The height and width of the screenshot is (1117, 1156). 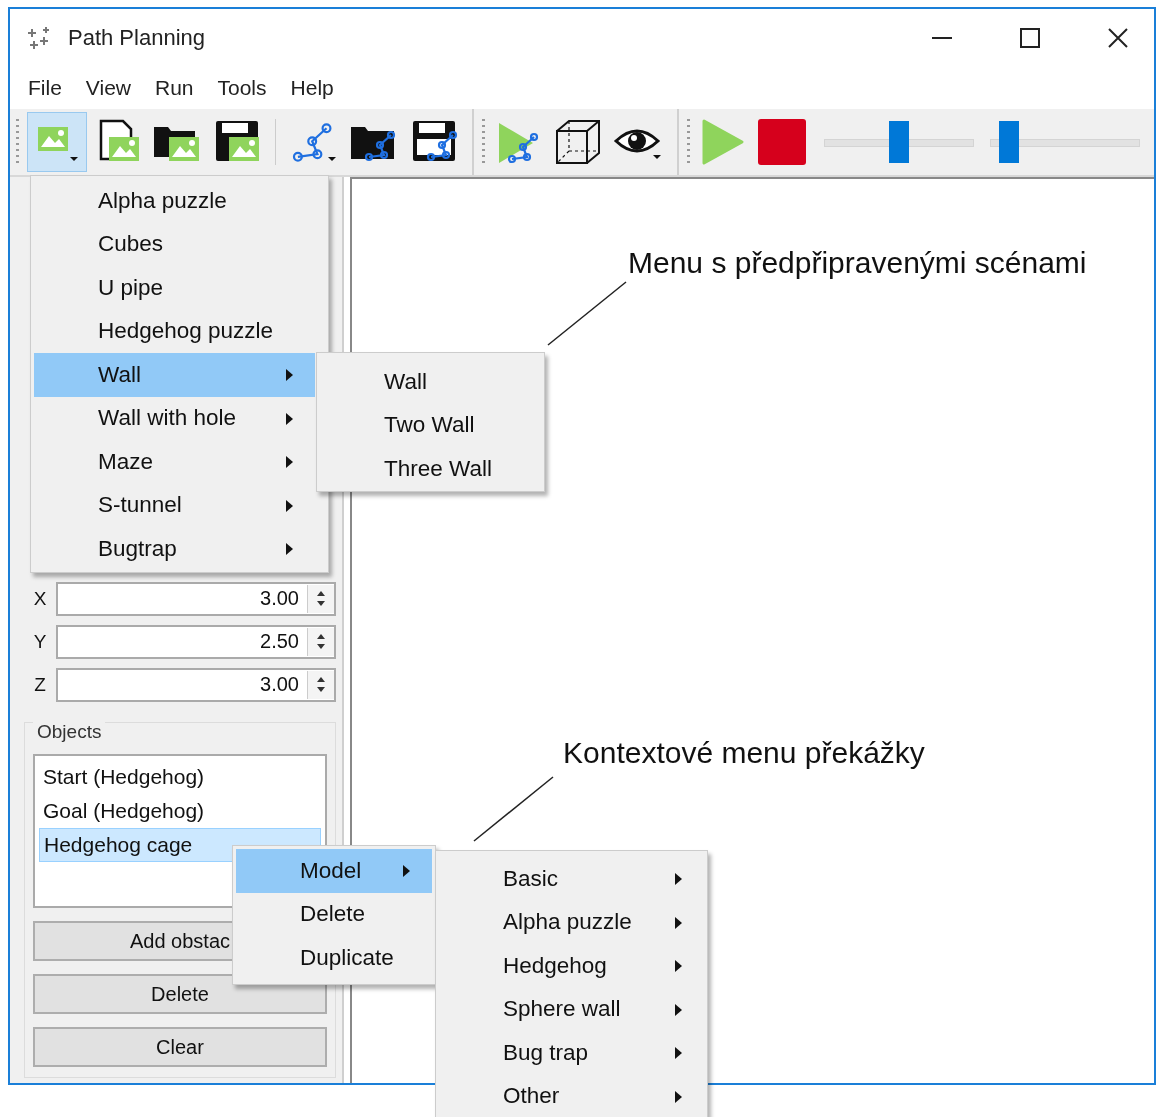 I want to click on menu-item: Cubes, so click(x=174, y=244).